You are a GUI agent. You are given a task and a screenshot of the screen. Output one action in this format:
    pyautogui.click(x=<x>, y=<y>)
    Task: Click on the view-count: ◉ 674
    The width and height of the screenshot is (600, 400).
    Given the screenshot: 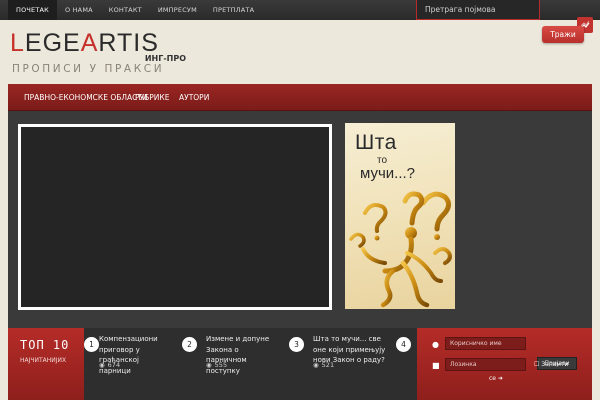 What is the action you would take?
    pyautogui.click(x=110, y=365)
    